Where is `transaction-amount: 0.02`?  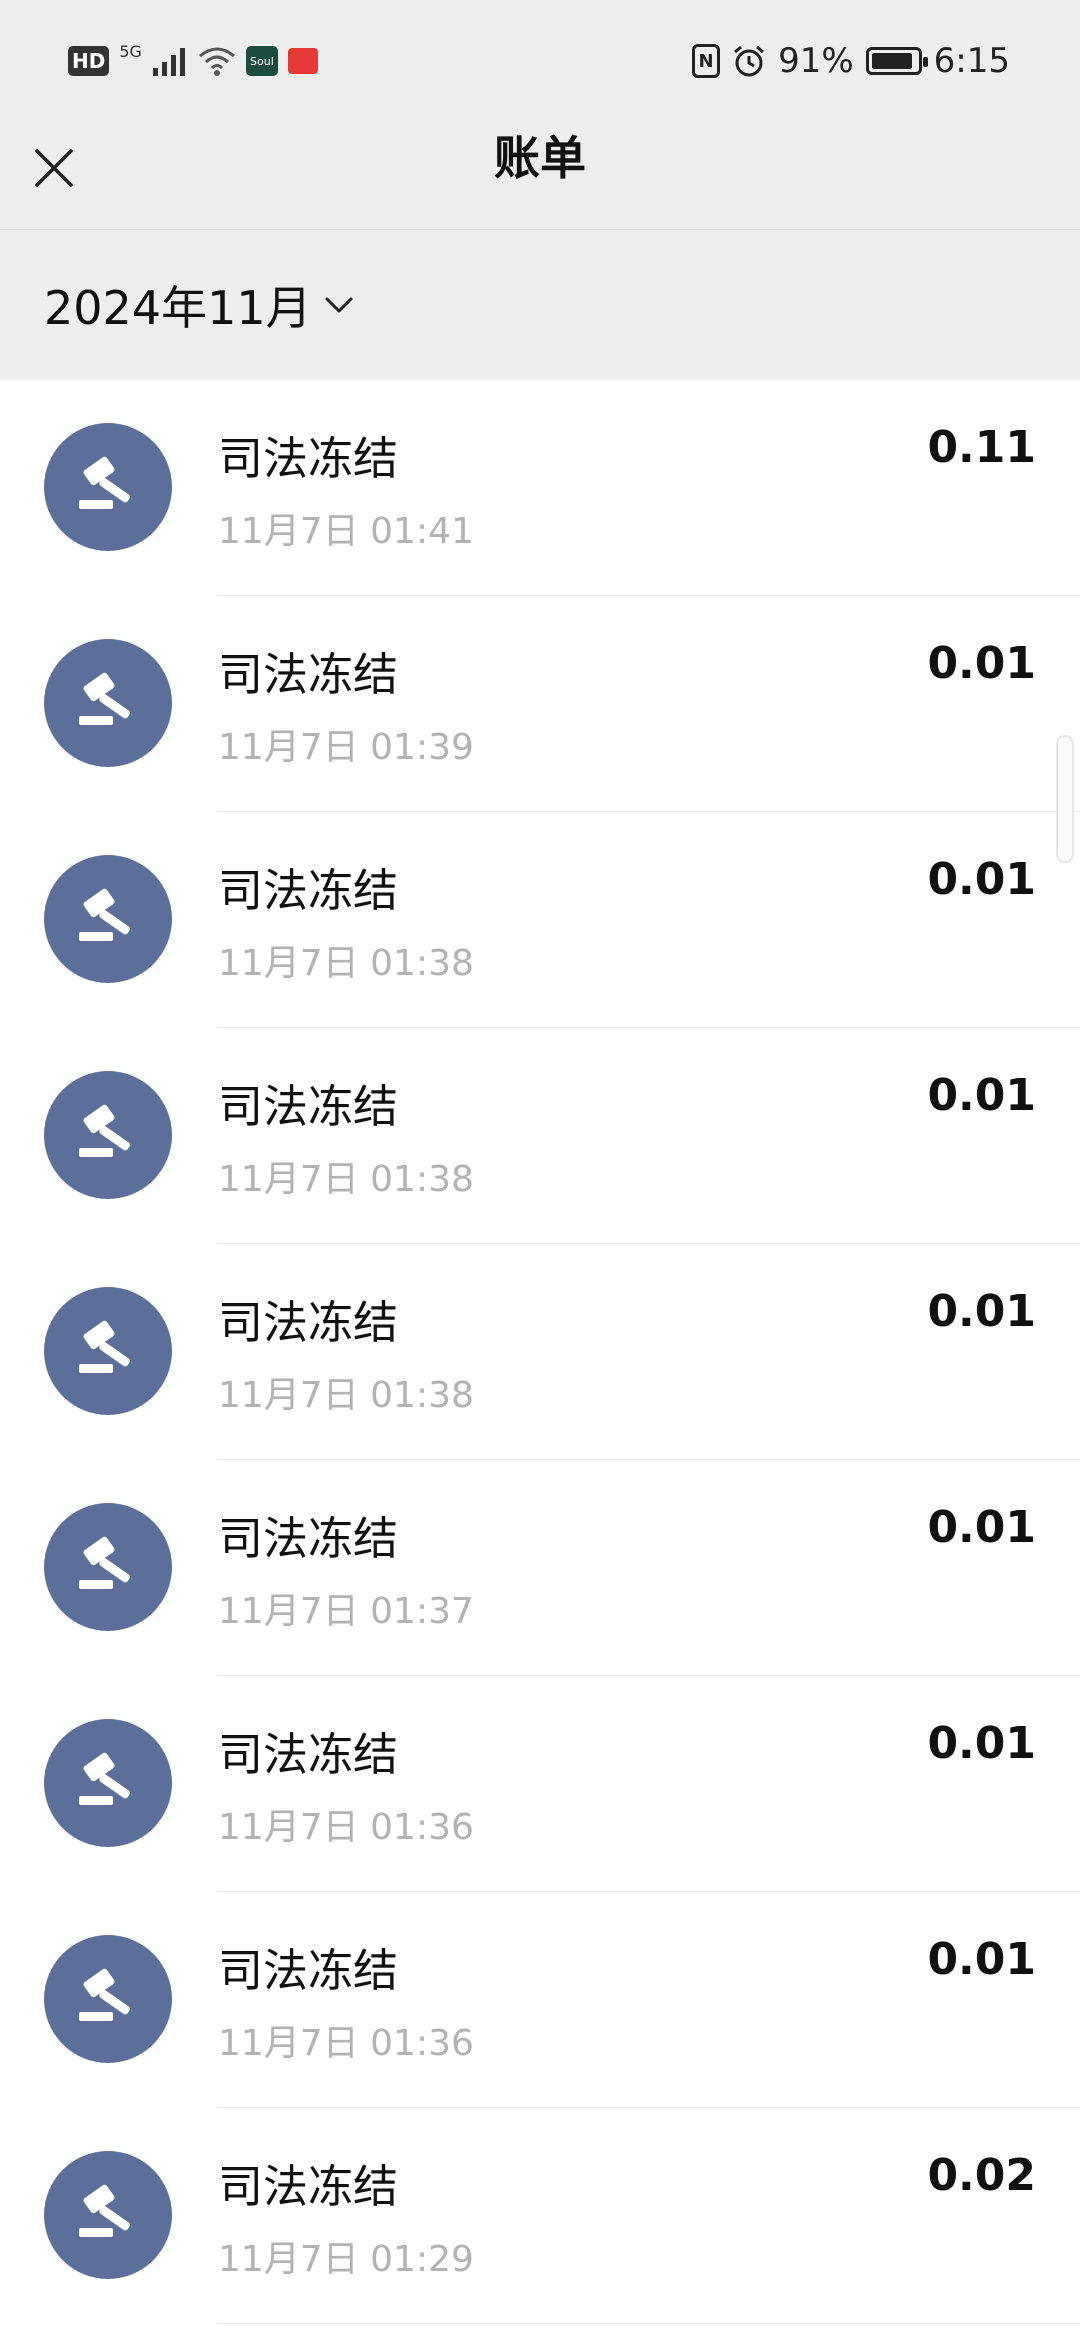 transaction-amount: 0.02 is located at coordinates (981, 2175).